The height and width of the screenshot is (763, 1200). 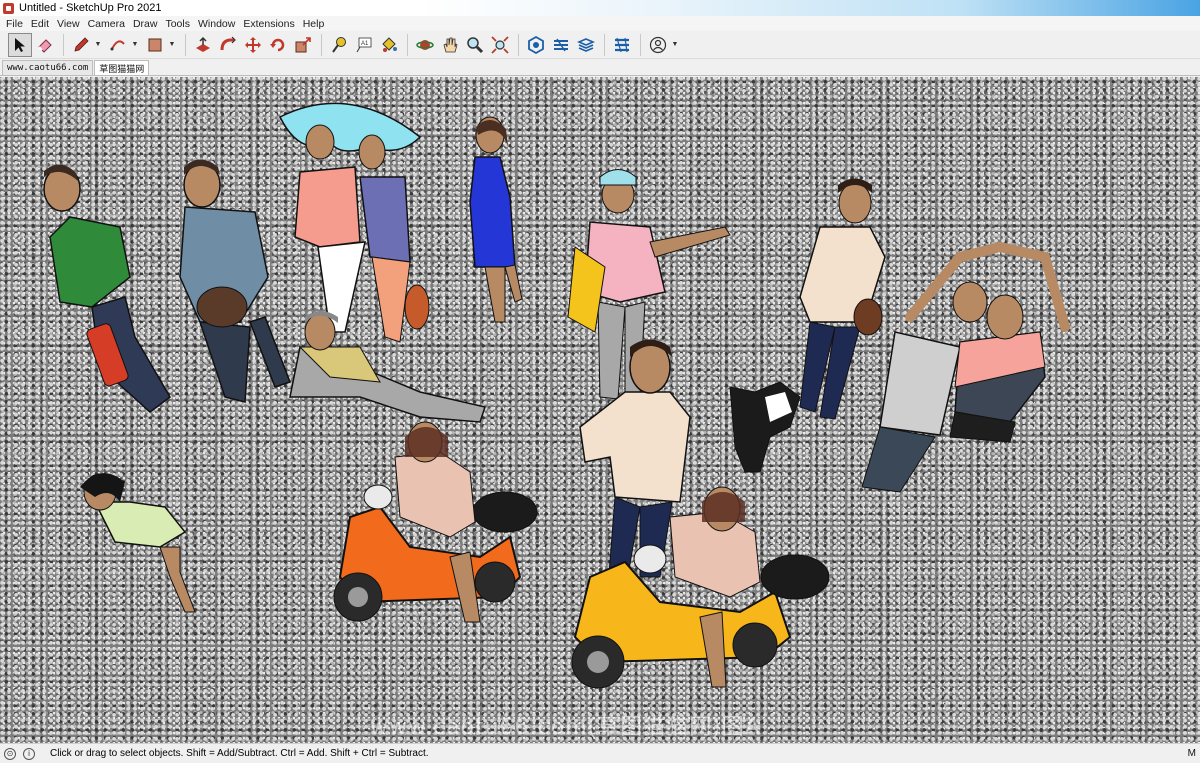 I want to click on line-tool-dropdown-icon: ▼, so click(x=98, y=44).